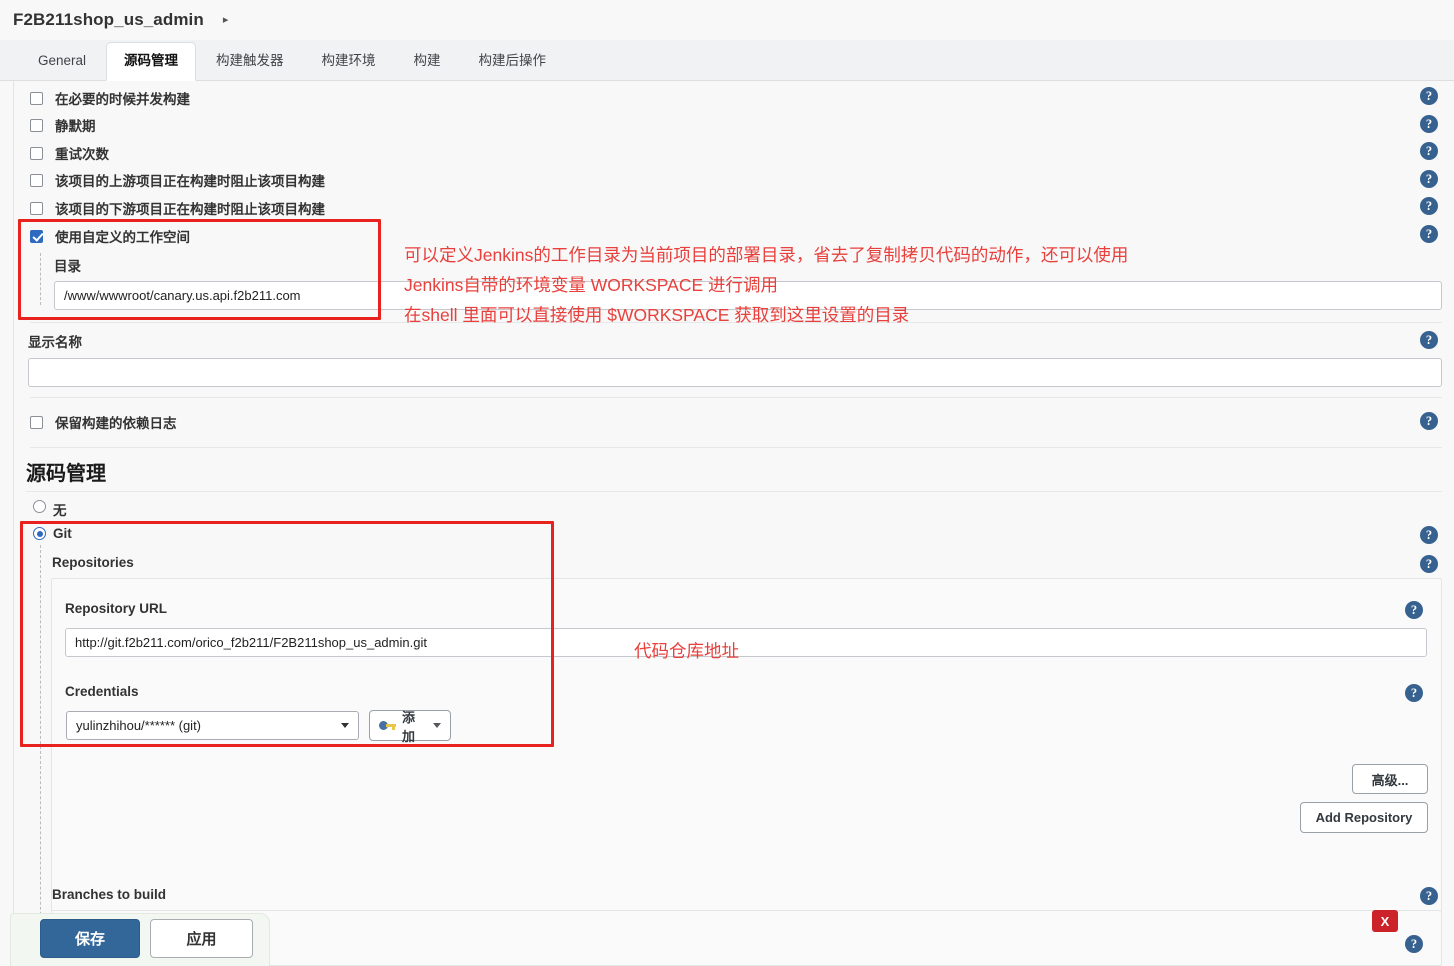 The height and width of the screenshot is (966, 1454). Describe the element at coordinates (657, 315) in the screenshot. I see `annotation-text-workspace-line3: 在shell 里面可以直接使用 $WORKSPACE 获取到这里设置的目录` at that location.